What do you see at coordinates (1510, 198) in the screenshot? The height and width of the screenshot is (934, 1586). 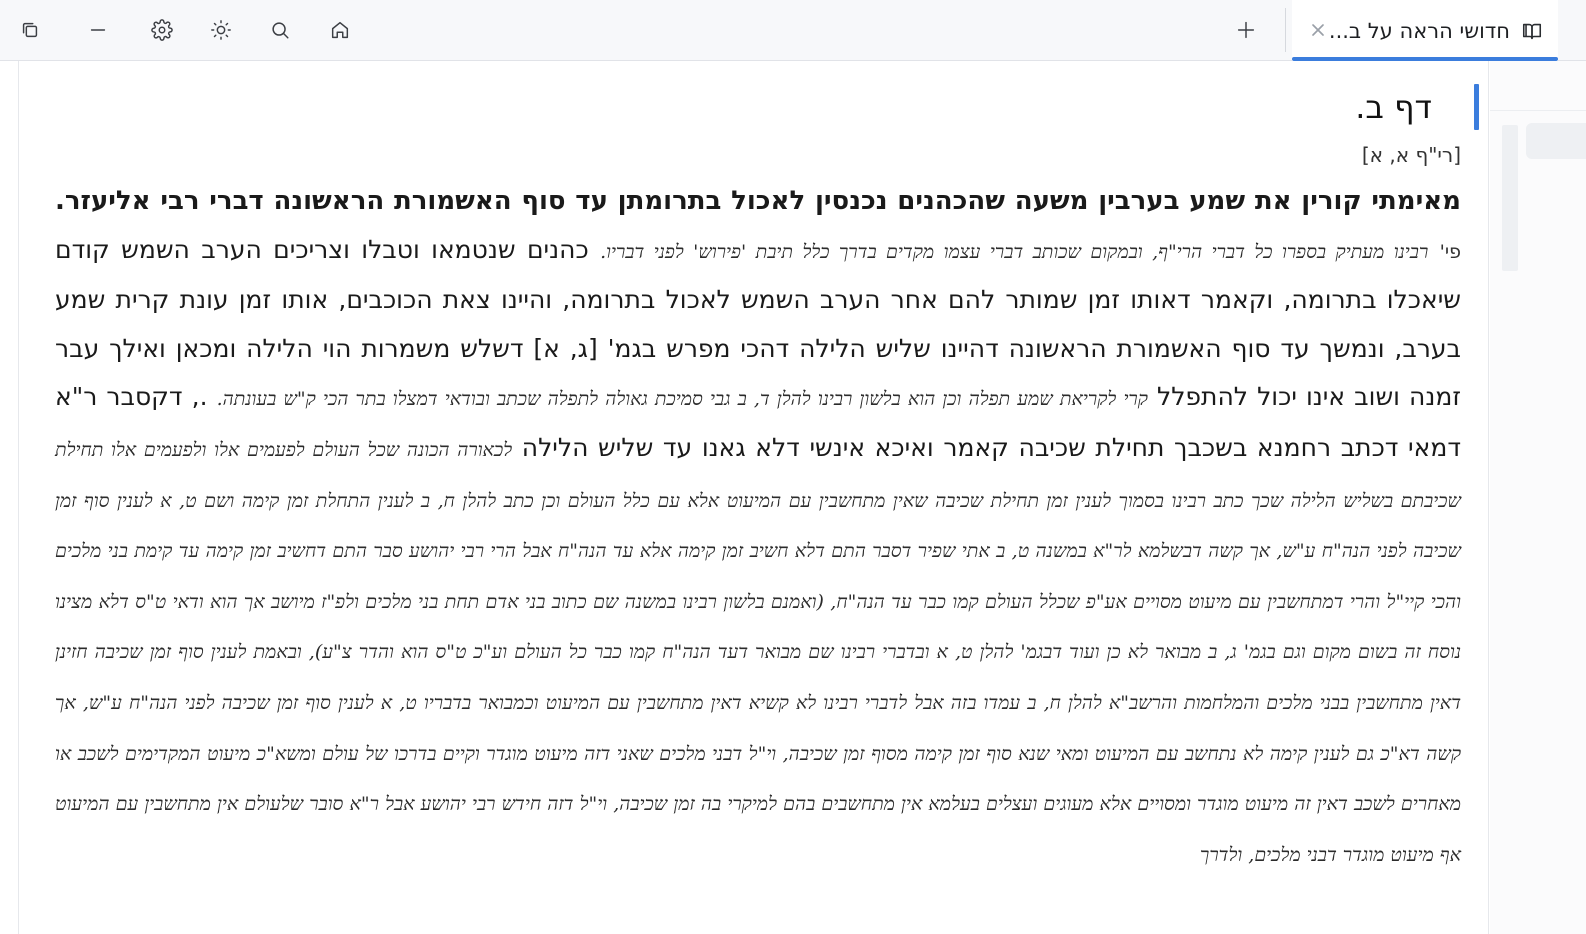 I see `scrollbar-thumb` at bounding box center [1510, 198].